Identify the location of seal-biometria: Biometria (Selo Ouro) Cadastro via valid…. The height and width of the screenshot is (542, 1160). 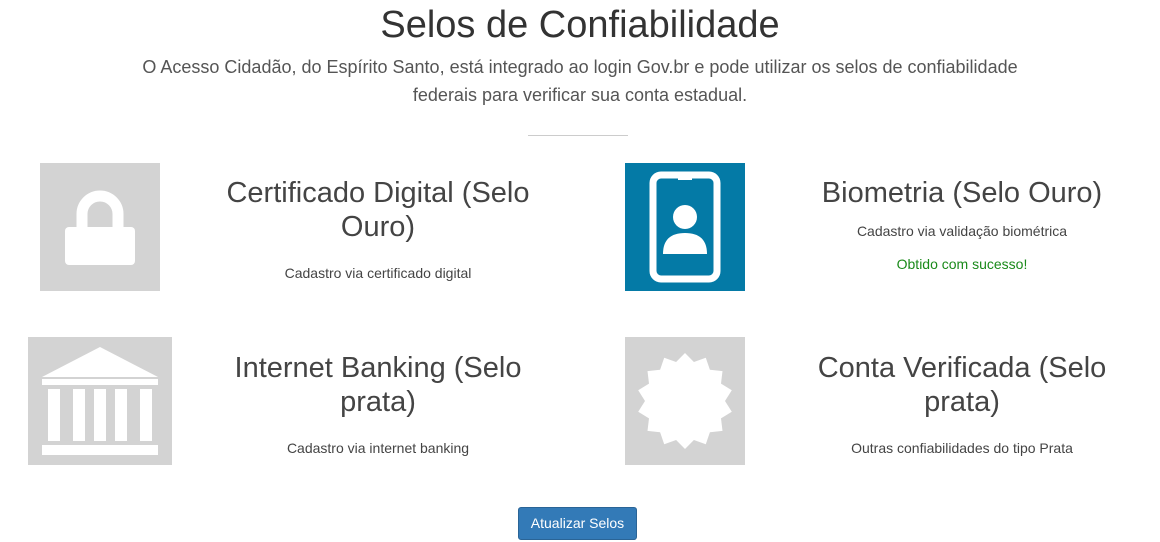
(962, 224).